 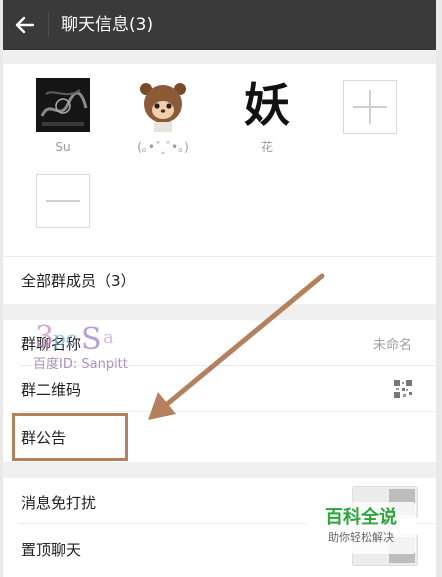 I want to click on avatar: 妖, so click(x=267, y=105).